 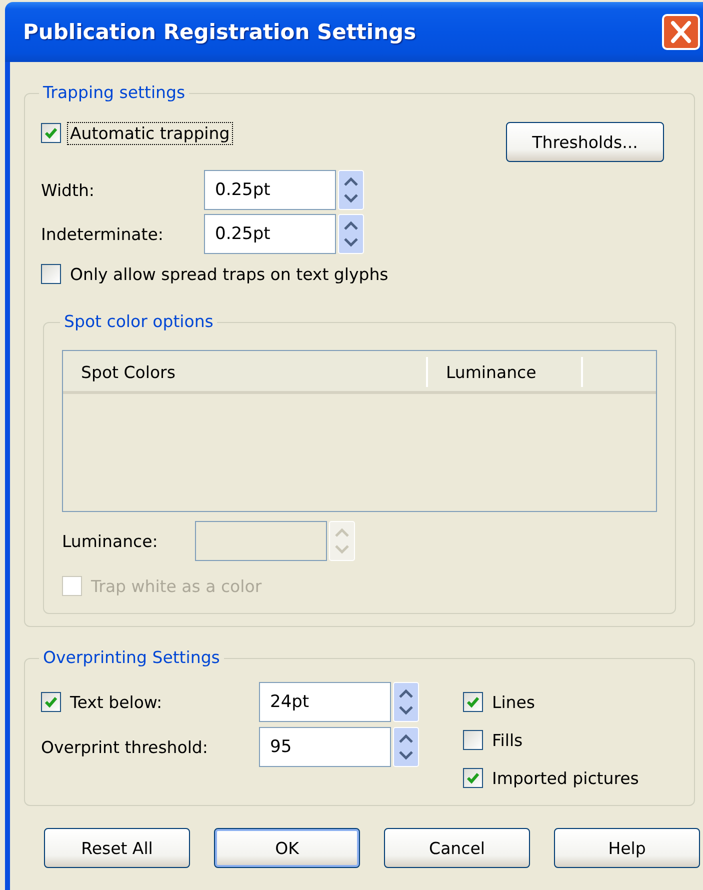 I want to click on reset-all-button: Reset All, so click(x=117, y=848).